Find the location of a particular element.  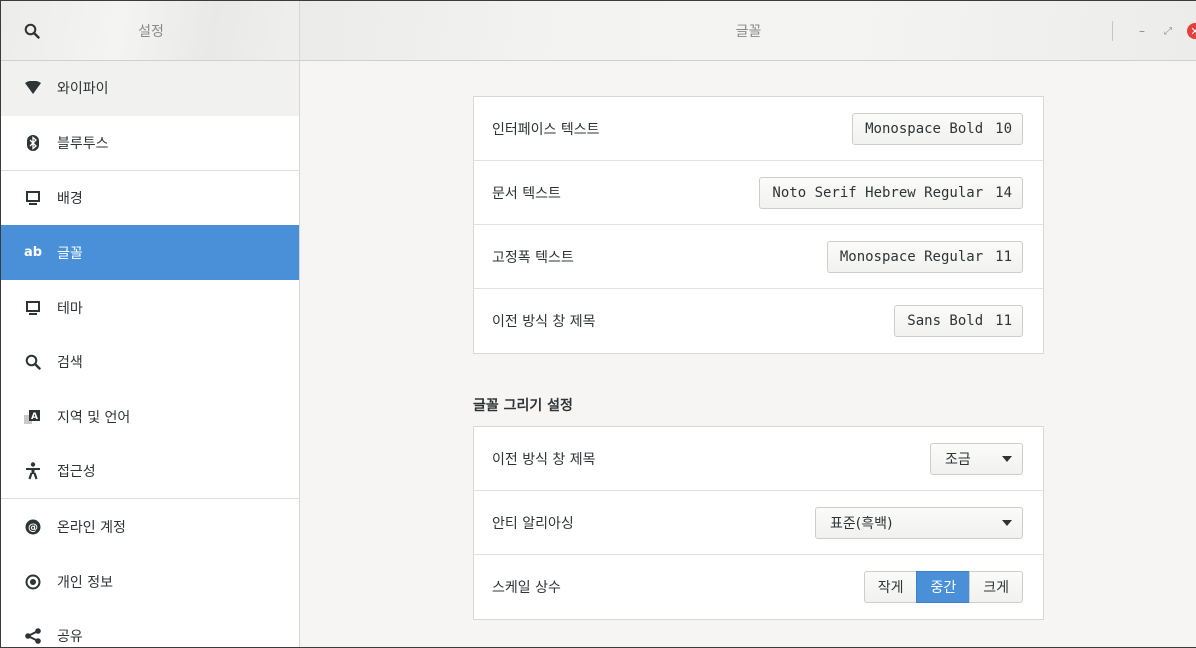

antialiasing-dropdown: 표준(흑백) is located at coordinates (919, 522).